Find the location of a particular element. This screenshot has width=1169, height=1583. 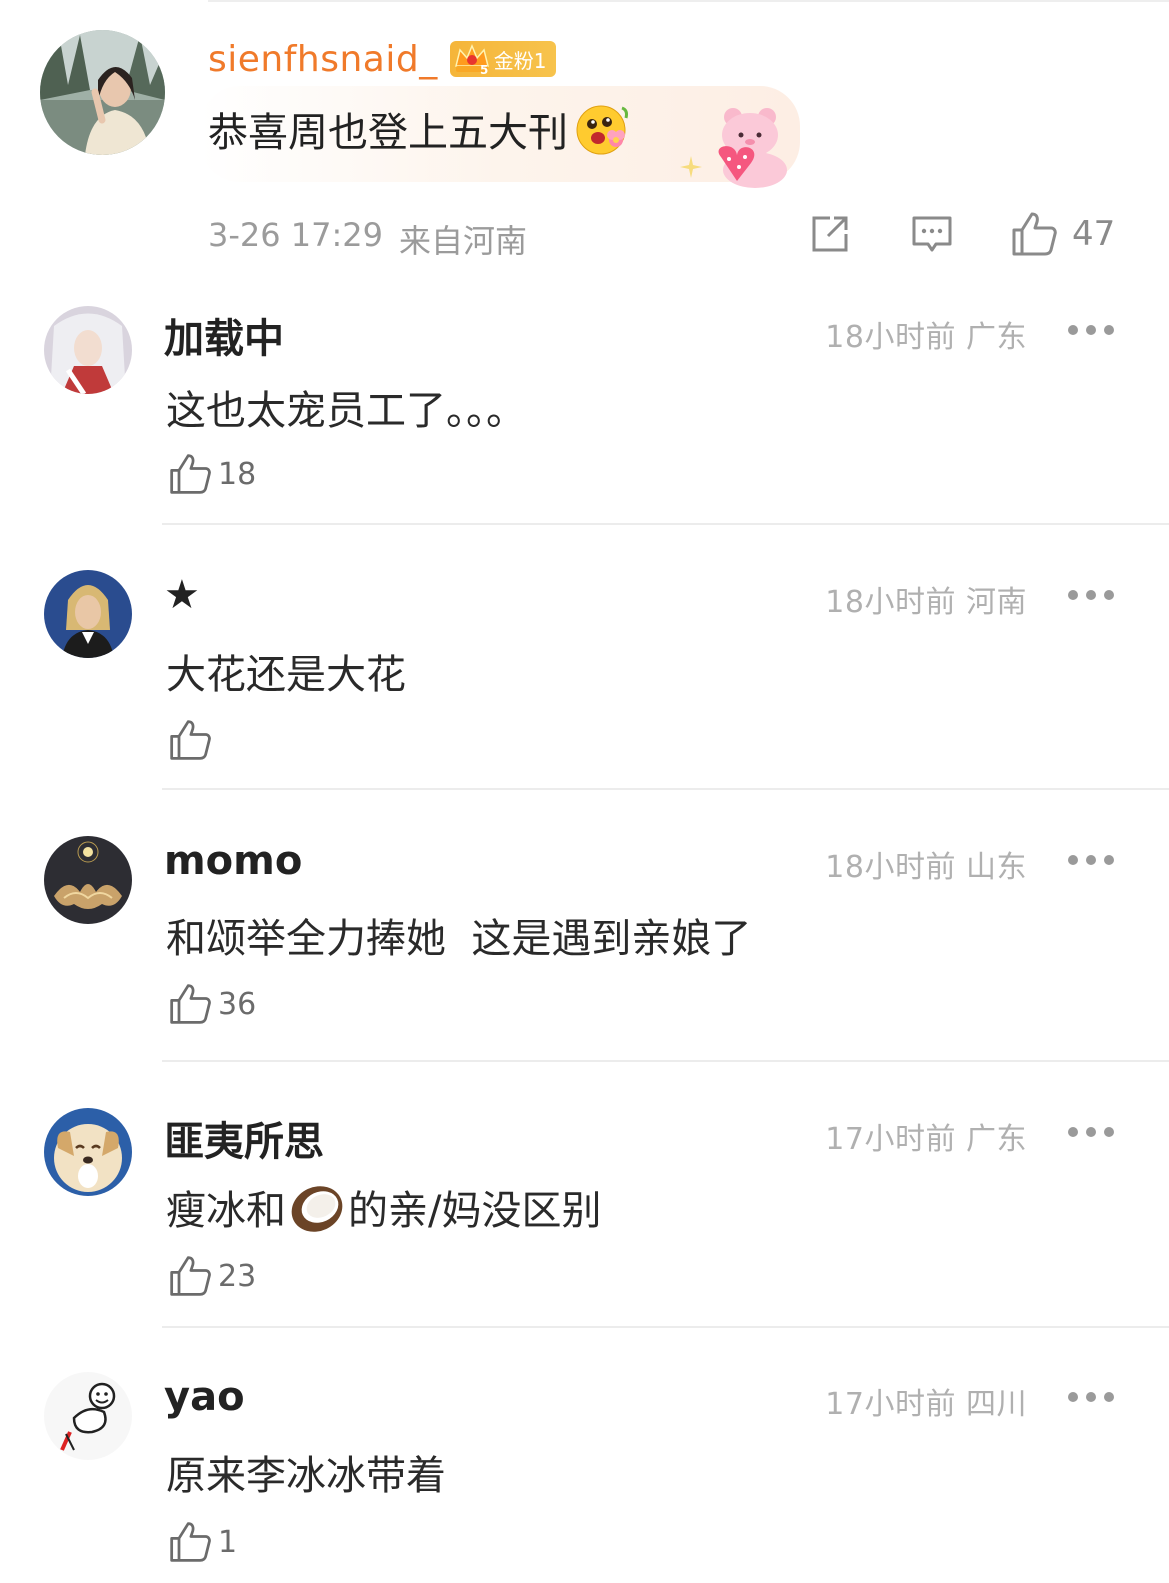

reply-meta: 17小时前 四川 is located at coordinates (926, 1404).